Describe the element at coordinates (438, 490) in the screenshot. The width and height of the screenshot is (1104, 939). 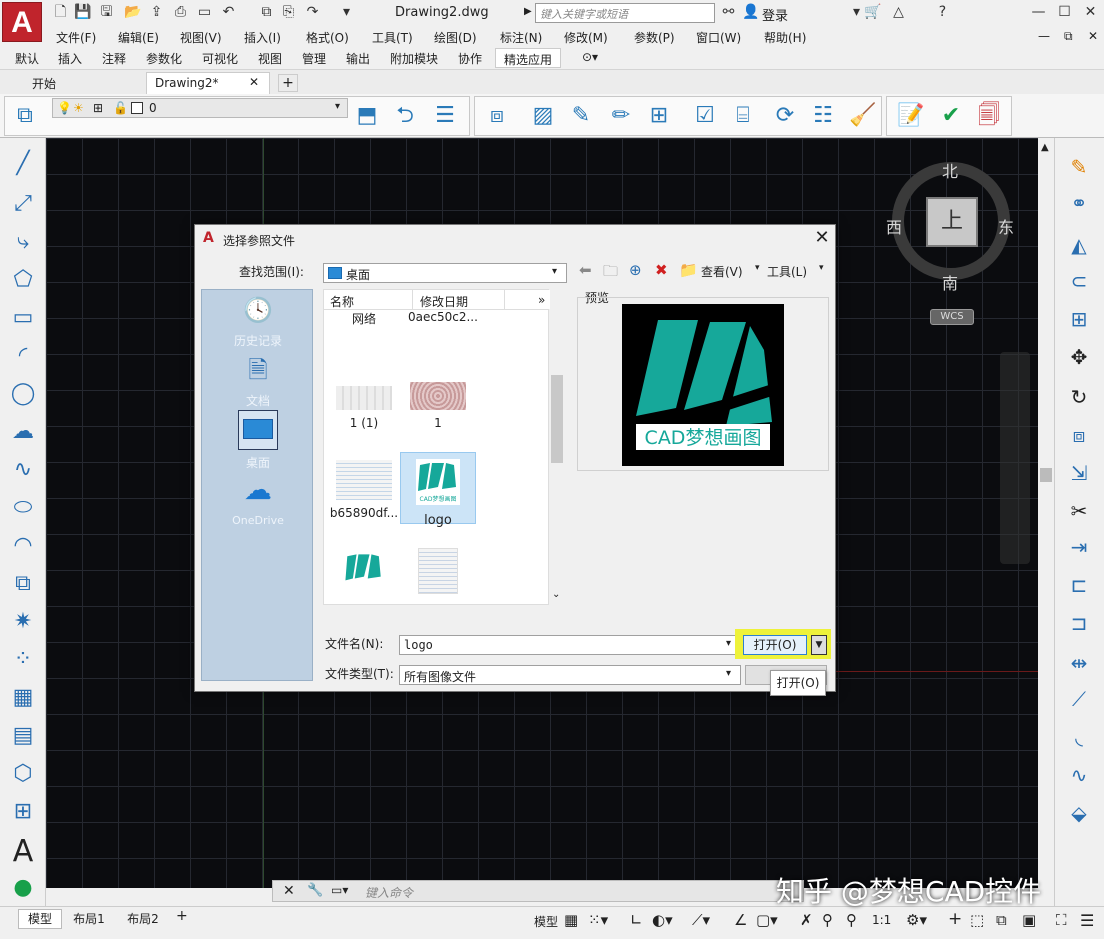
I see `file-item-logo-selected: CAD梦想画图 logo` at that location.